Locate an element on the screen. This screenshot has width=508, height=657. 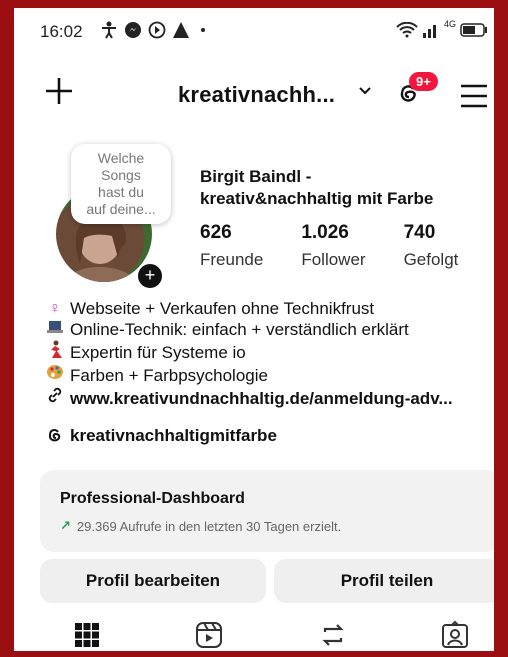
name-line-2: kreativ&nachhaltig mit Farbe is located at coordinates (317, 198).